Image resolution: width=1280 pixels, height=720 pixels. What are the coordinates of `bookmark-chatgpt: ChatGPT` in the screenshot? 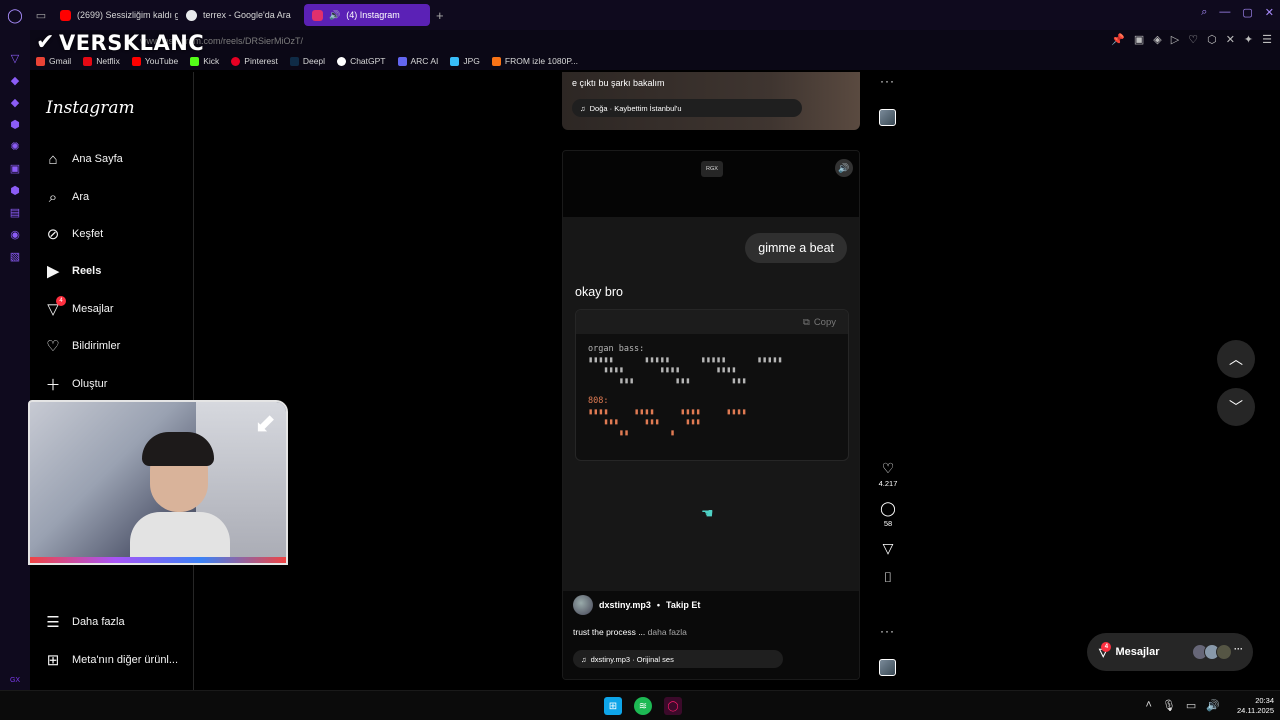 It's located at (361, 61).